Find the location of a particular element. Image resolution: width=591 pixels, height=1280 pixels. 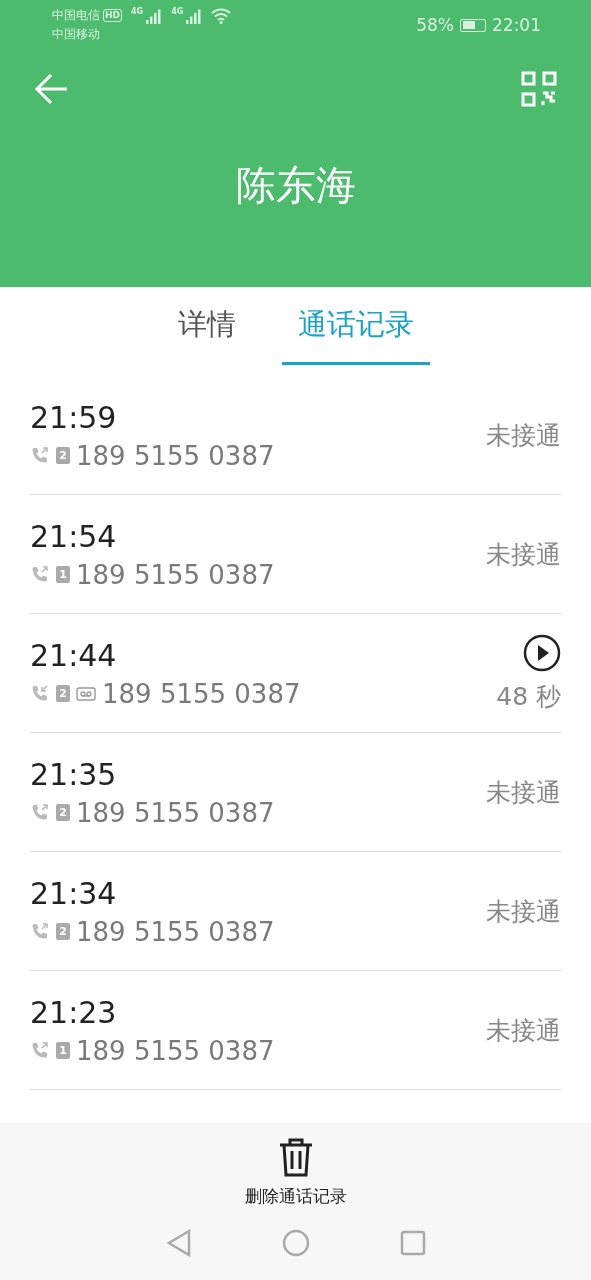

carrier-name: 中国移动 is located at coordinates (76, 34).